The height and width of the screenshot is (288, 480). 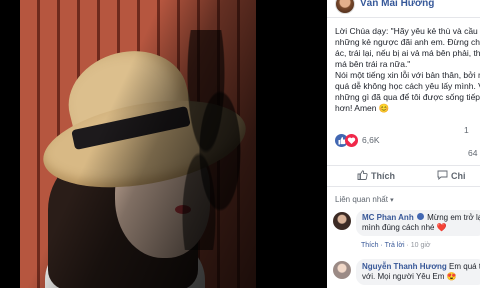 I want to click on caption-line: quá dễ không học cách yêu lấy mình. Và, so click(x=407, y=86).